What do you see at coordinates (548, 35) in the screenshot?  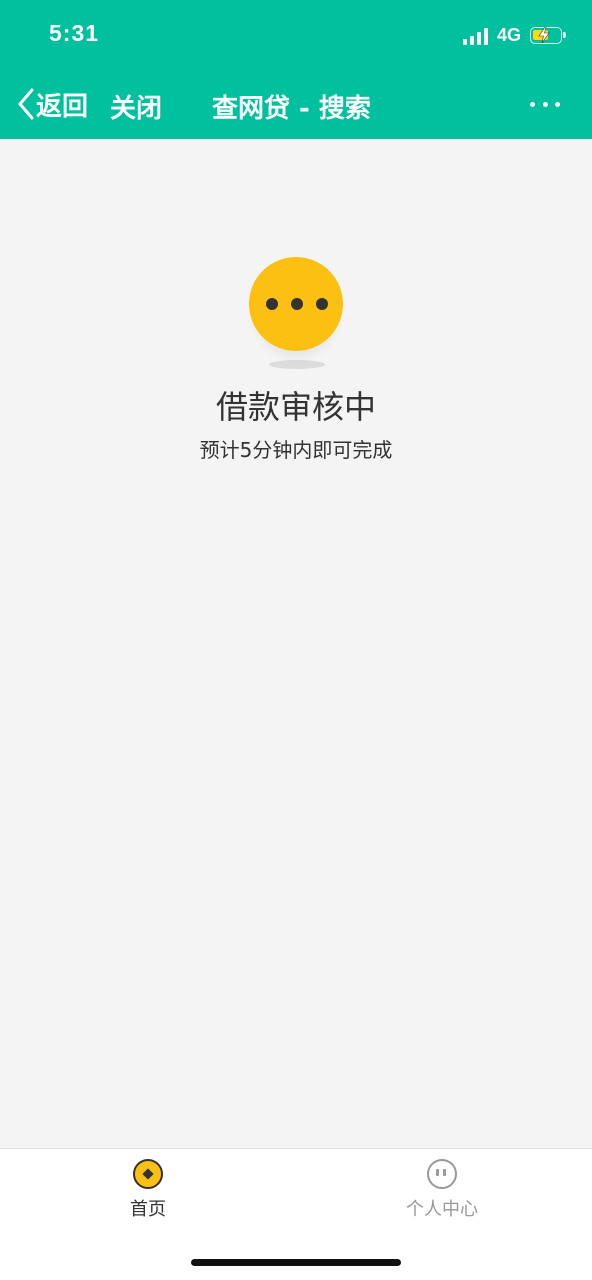 I see `battery-icon` at bounding box center [548, 35].